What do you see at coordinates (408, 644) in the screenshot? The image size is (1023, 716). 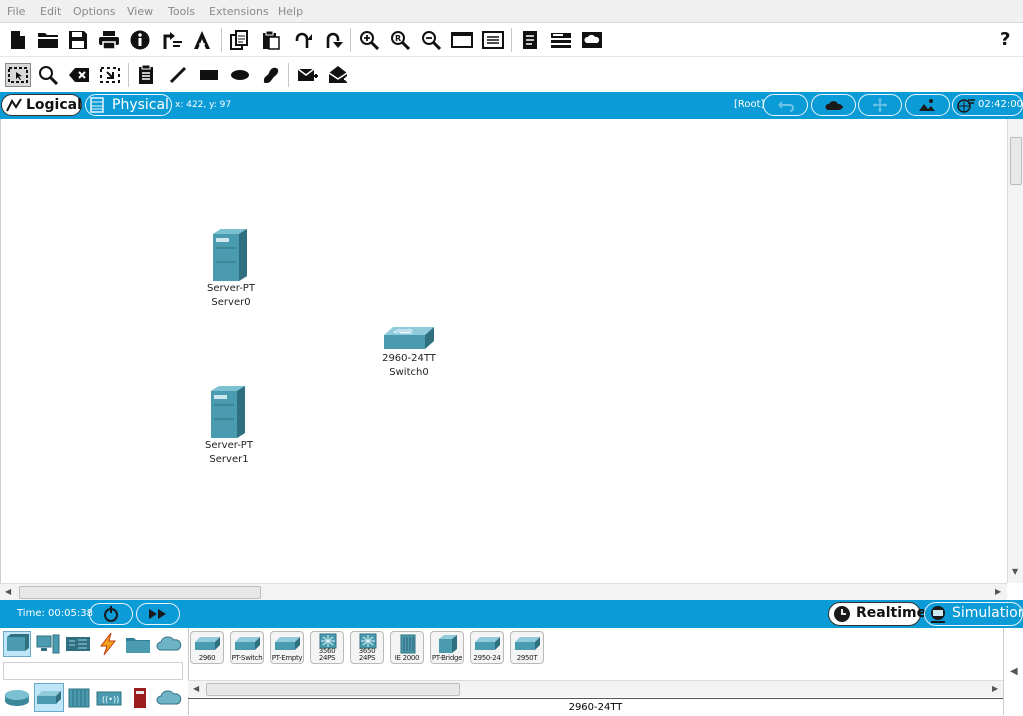 I see `industrial-switch-icon` at bounding box center [408, 644].